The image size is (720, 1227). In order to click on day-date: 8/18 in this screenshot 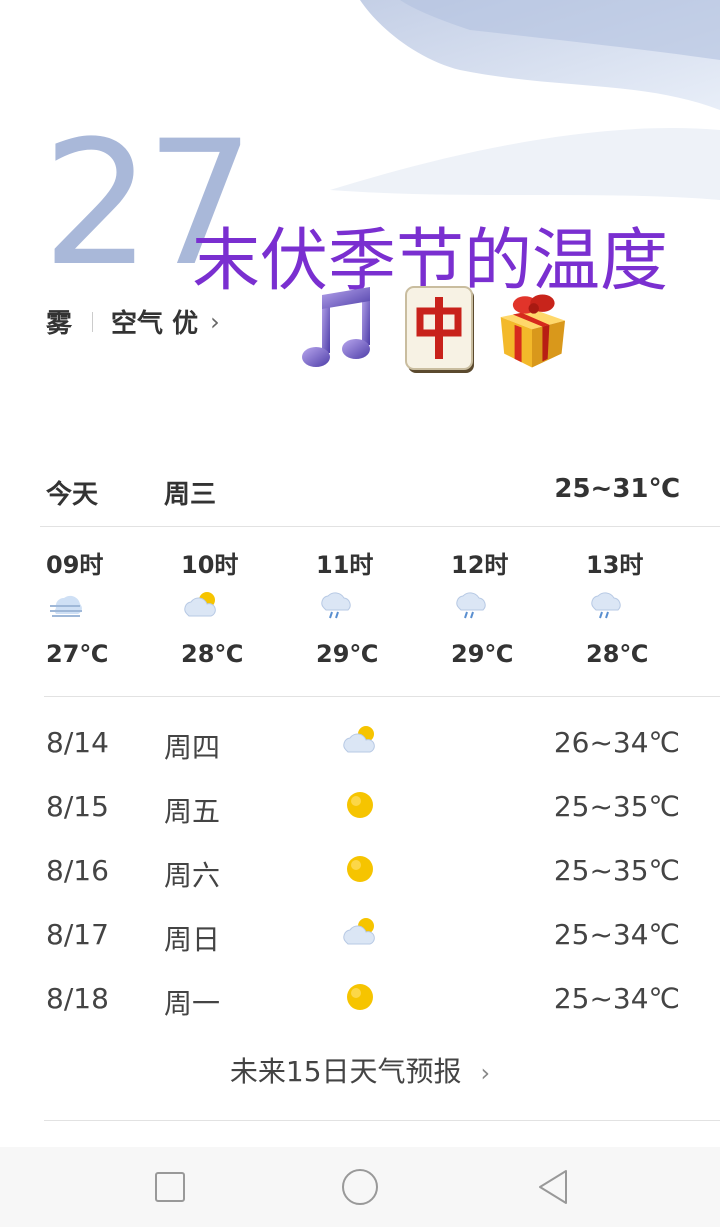, I will do `click(77, 998)`.